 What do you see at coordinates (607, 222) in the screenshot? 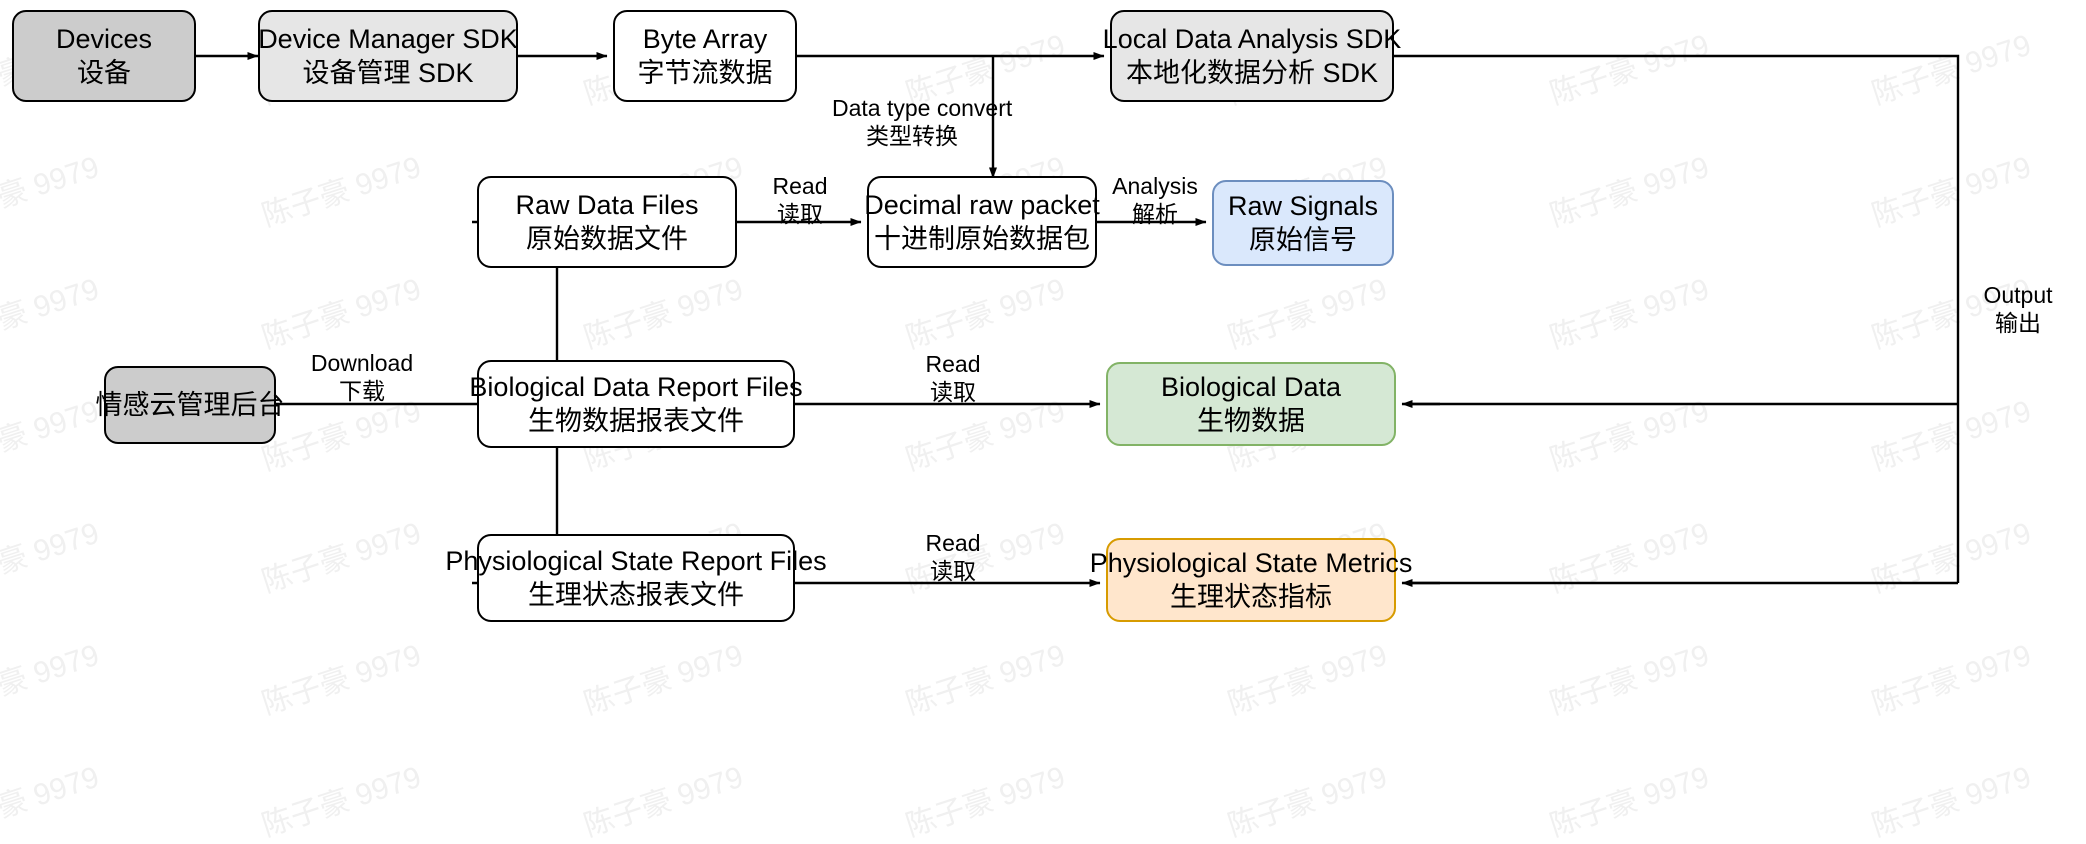
I see `node-raw-data-files: Raw Data Files 原始数据文件` at bounding box center [607, 222].